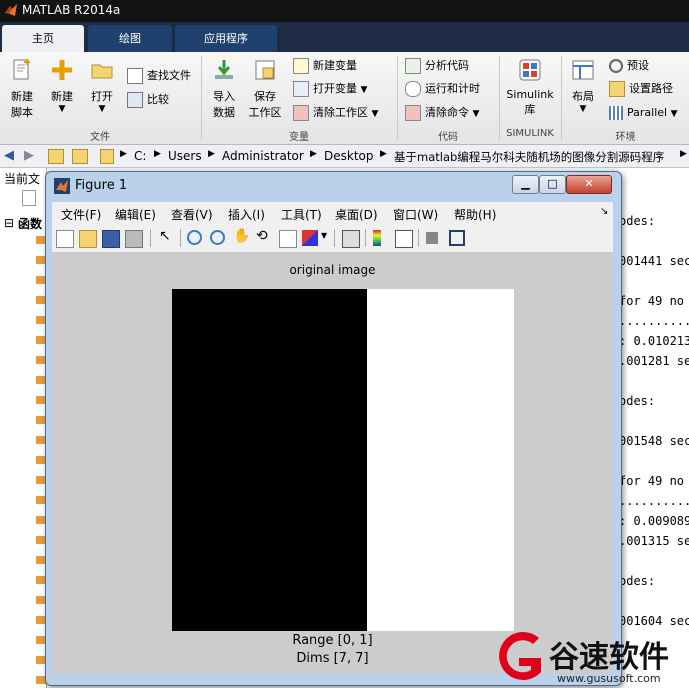 The height and width of the screenshot is (688, 689). Describe the element at coordinates (583, 96) in the screenshot. I see `layout-label: 布局` at that location.